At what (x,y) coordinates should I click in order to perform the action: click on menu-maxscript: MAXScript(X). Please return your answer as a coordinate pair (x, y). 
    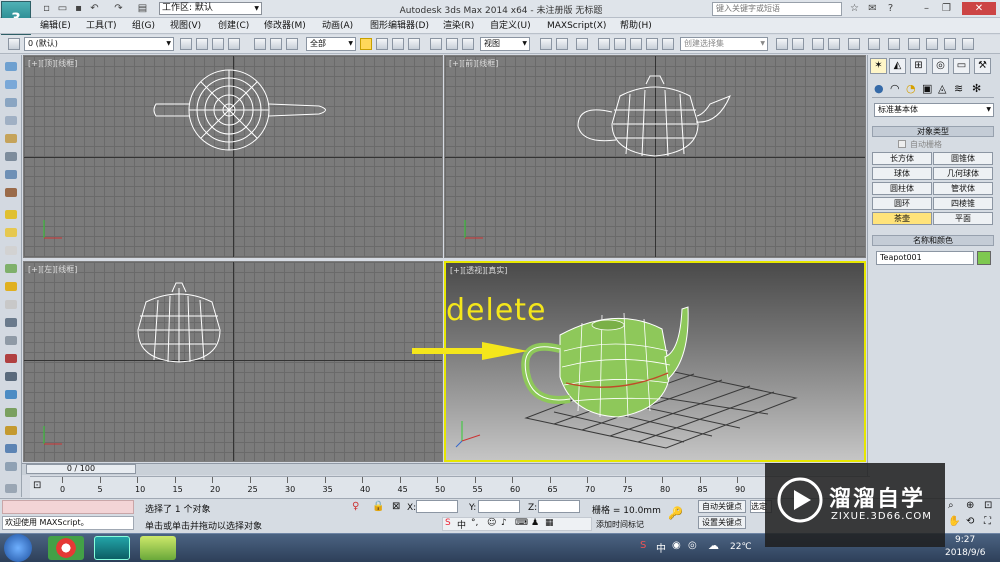
    Looking at the image, I should click on (576, 26).